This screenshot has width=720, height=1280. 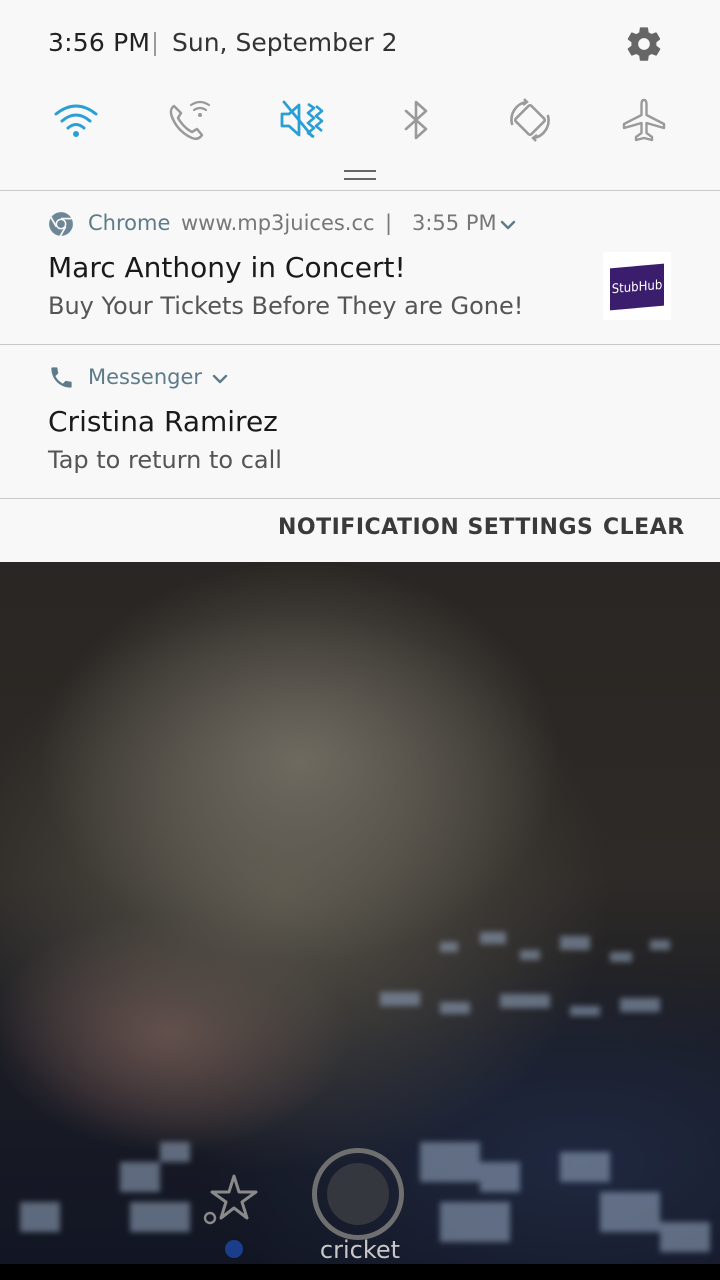 I want to click on auto-rotate-icon, so click(x=530, y=120).